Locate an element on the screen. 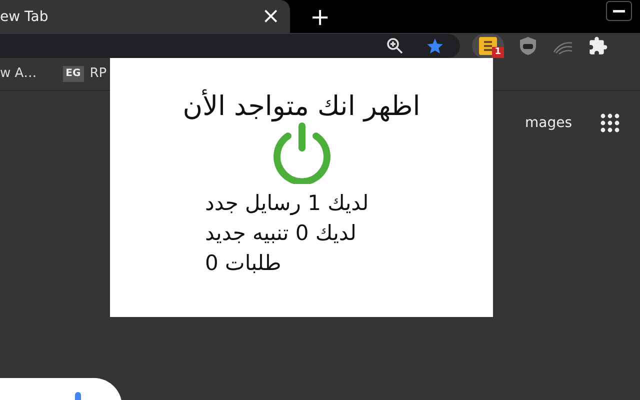 This screenshot has width=640, height=400. status-line: طلبات 0 is located at coordinates (243, 264).